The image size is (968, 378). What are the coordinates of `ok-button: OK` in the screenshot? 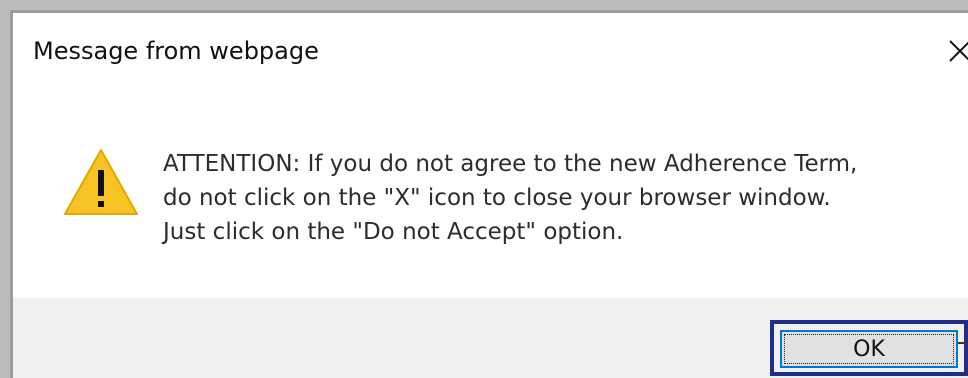 It's located at (869, 349).